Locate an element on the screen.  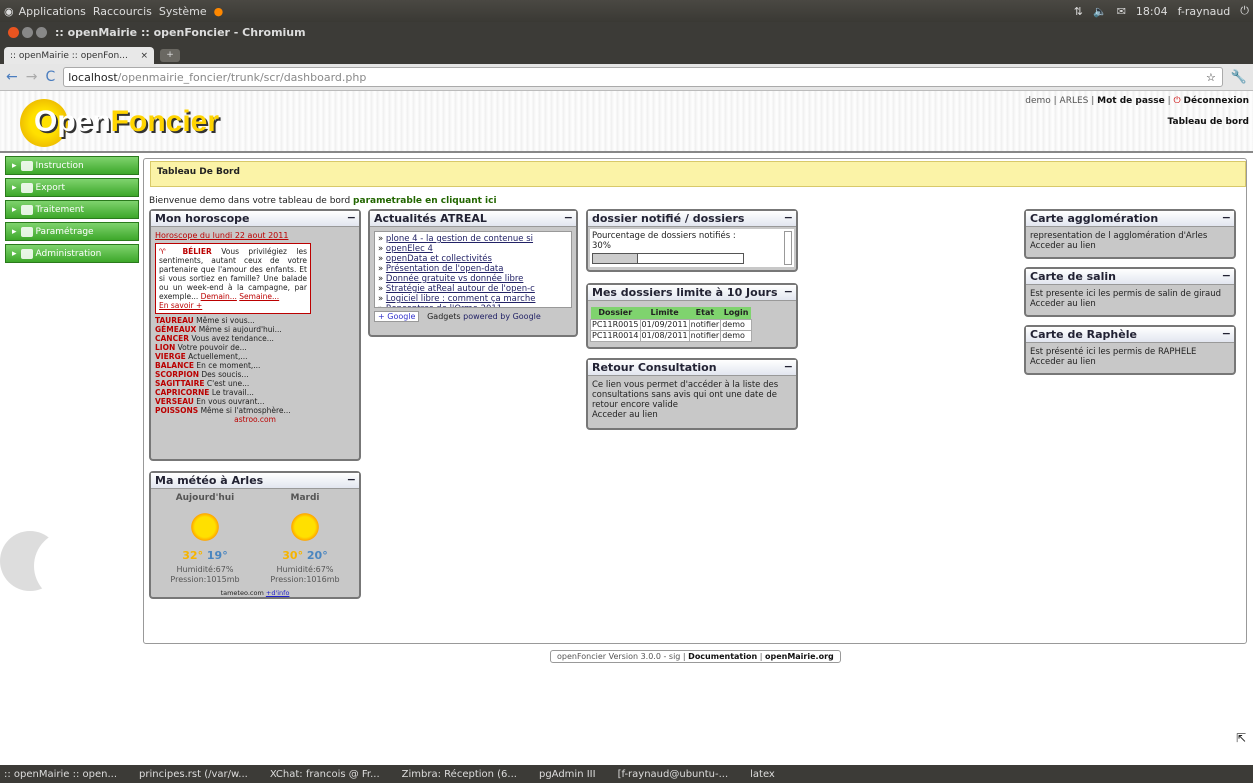
firefox-icon: ● is located at coordinates (219, 11).